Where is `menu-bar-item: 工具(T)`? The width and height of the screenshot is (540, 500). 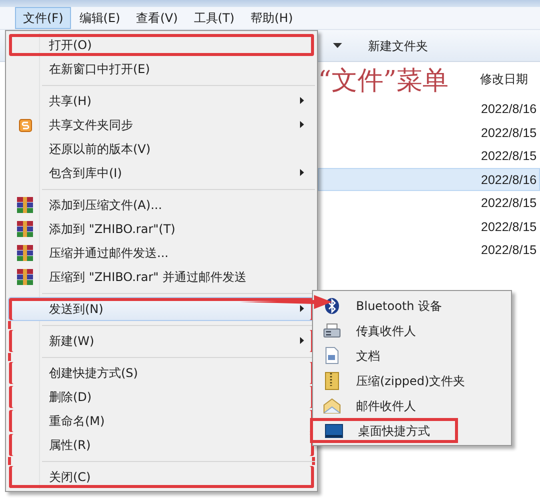 menu-bar-item: 工具(T) is located at coordinates (214, 18).